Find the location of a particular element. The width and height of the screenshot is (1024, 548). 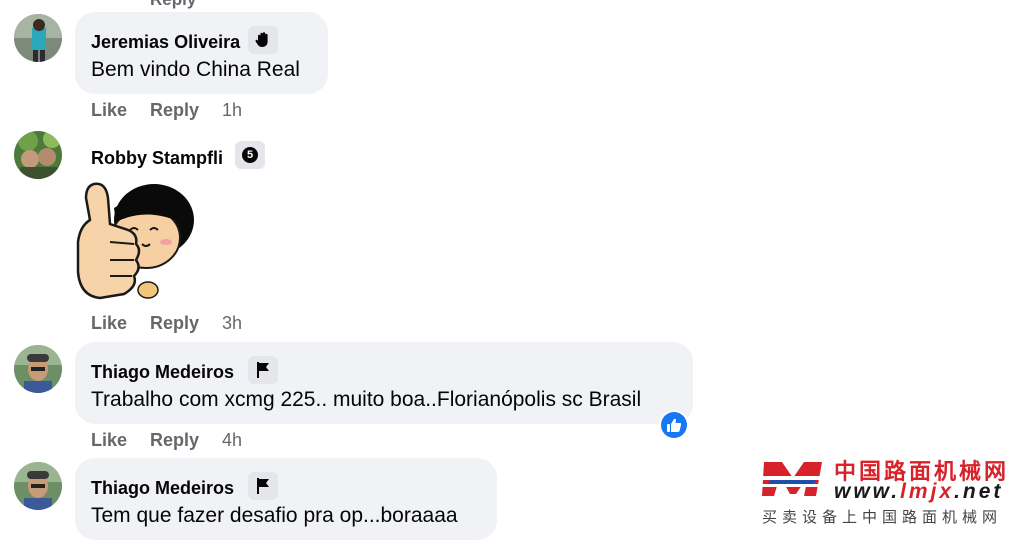

comment-author: Jeremias Oliveira is located at coordinates (165, 42).